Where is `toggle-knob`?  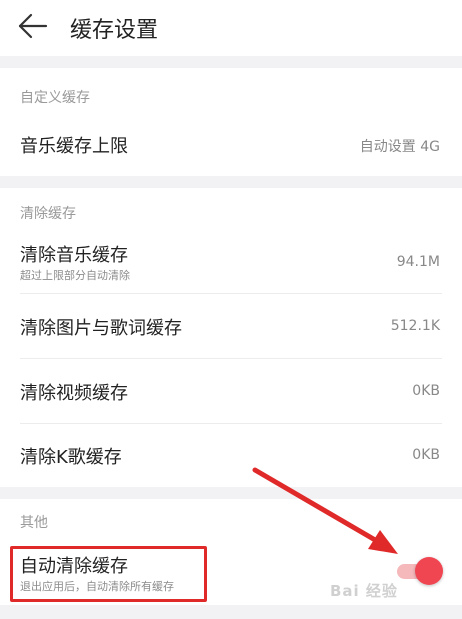
toggle-knob is located at coordinates (429, 571).